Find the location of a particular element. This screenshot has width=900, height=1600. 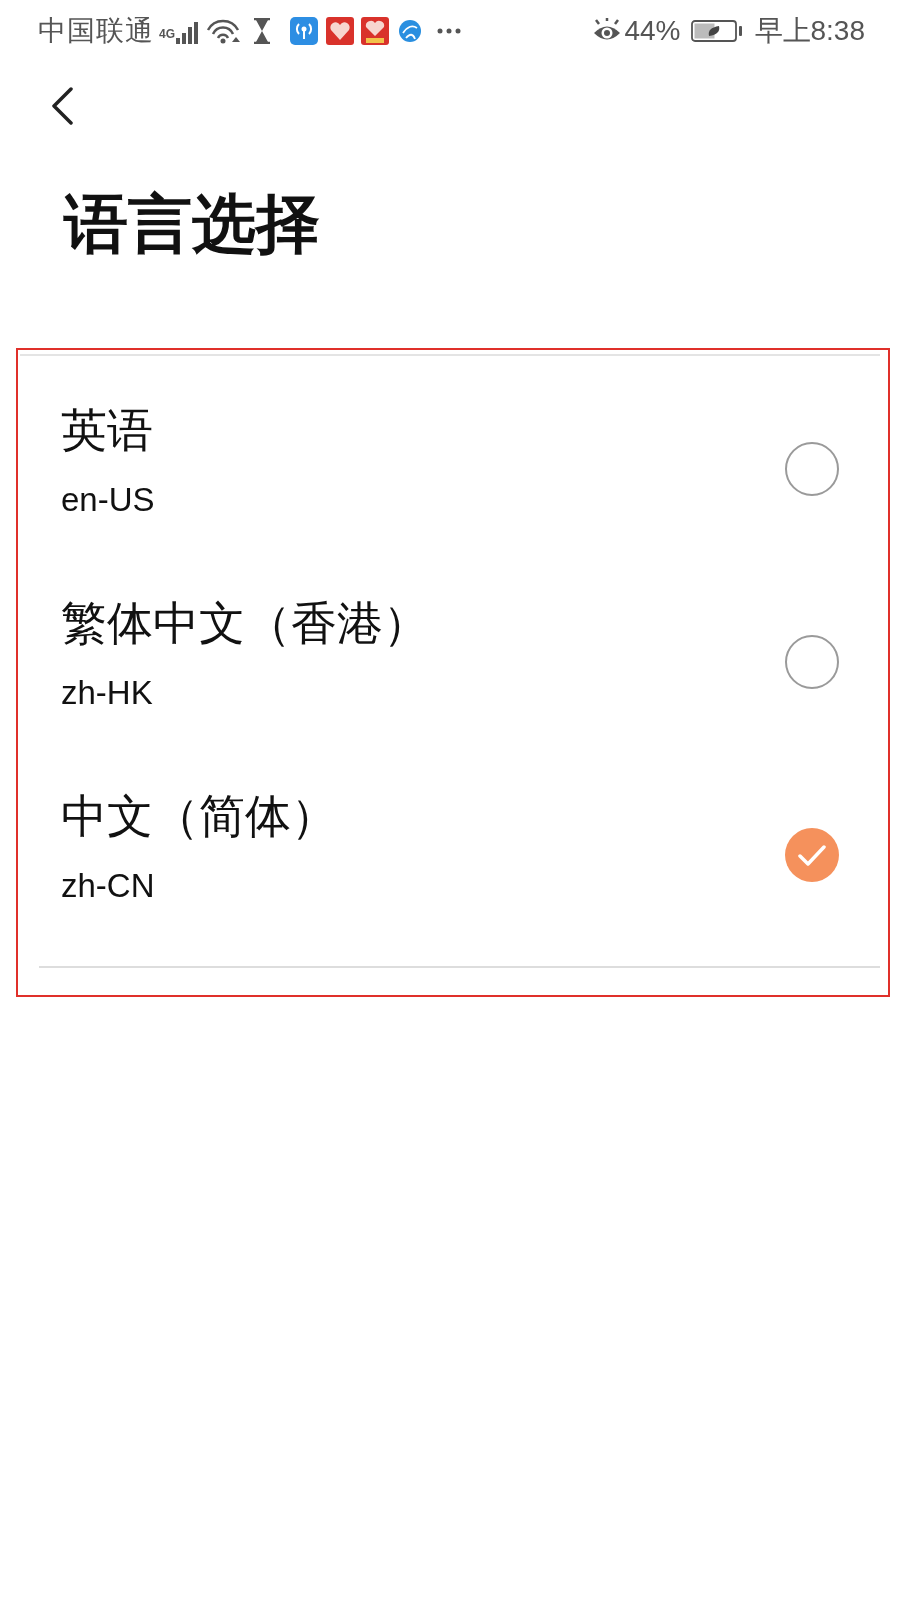

checkmark-icon is located at coordinates (812, 855).